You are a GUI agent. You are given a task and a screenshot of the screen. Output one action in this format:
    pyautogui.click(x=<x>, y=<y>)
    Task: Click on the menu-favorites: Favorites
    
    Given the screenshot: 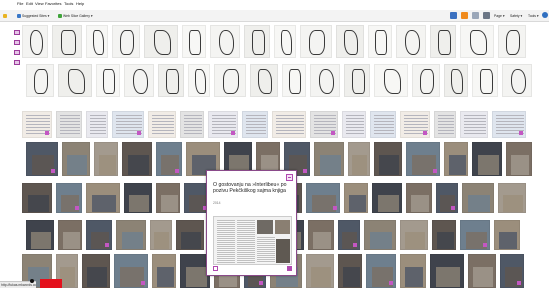 What is the action you would take?
    pyautogui.click(x=53, y=3)
    